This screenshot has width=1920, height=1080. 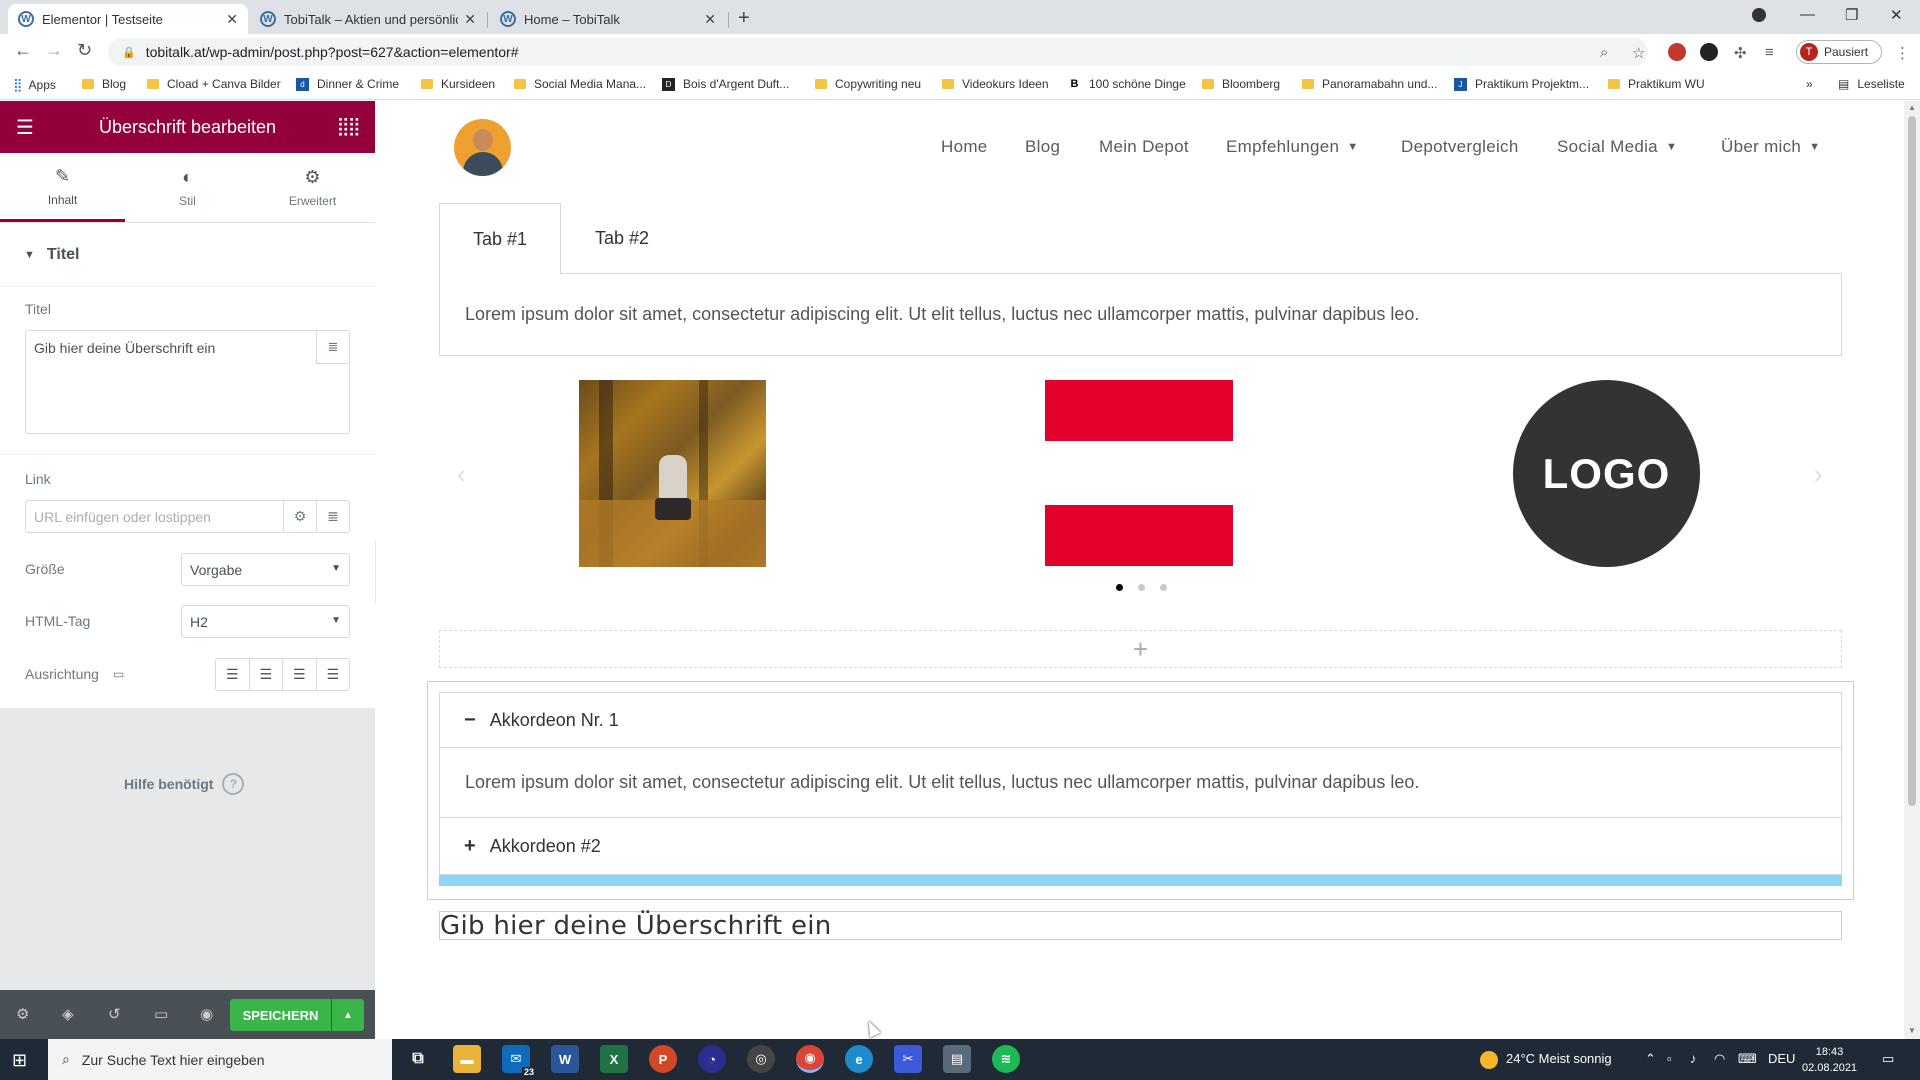 What do you see at coordinates (1888, 1059) in the screenshot?
I see `notifications-icon: ▭` at bounding box center [1888, 1059].